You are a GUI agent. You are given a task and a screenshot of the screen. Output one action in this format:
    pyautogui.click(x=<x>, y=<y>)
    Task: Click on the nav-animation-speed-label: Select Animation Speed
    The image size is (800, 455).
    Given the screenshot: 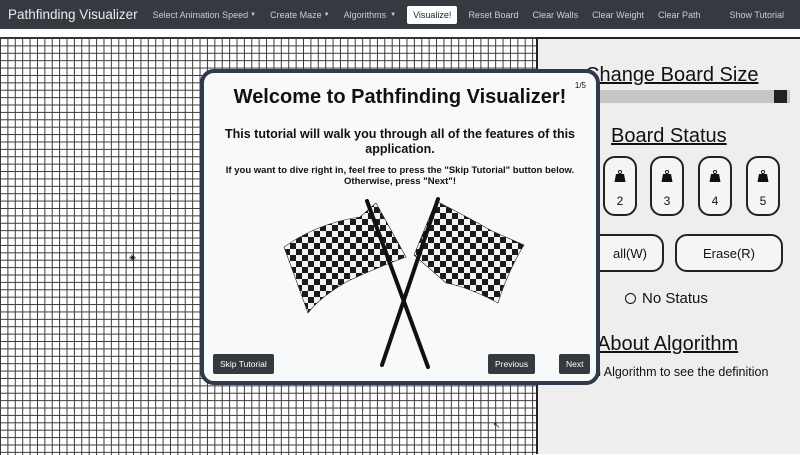 What is the action you would take?
    pyautogui.click(x=200, y=14)
    